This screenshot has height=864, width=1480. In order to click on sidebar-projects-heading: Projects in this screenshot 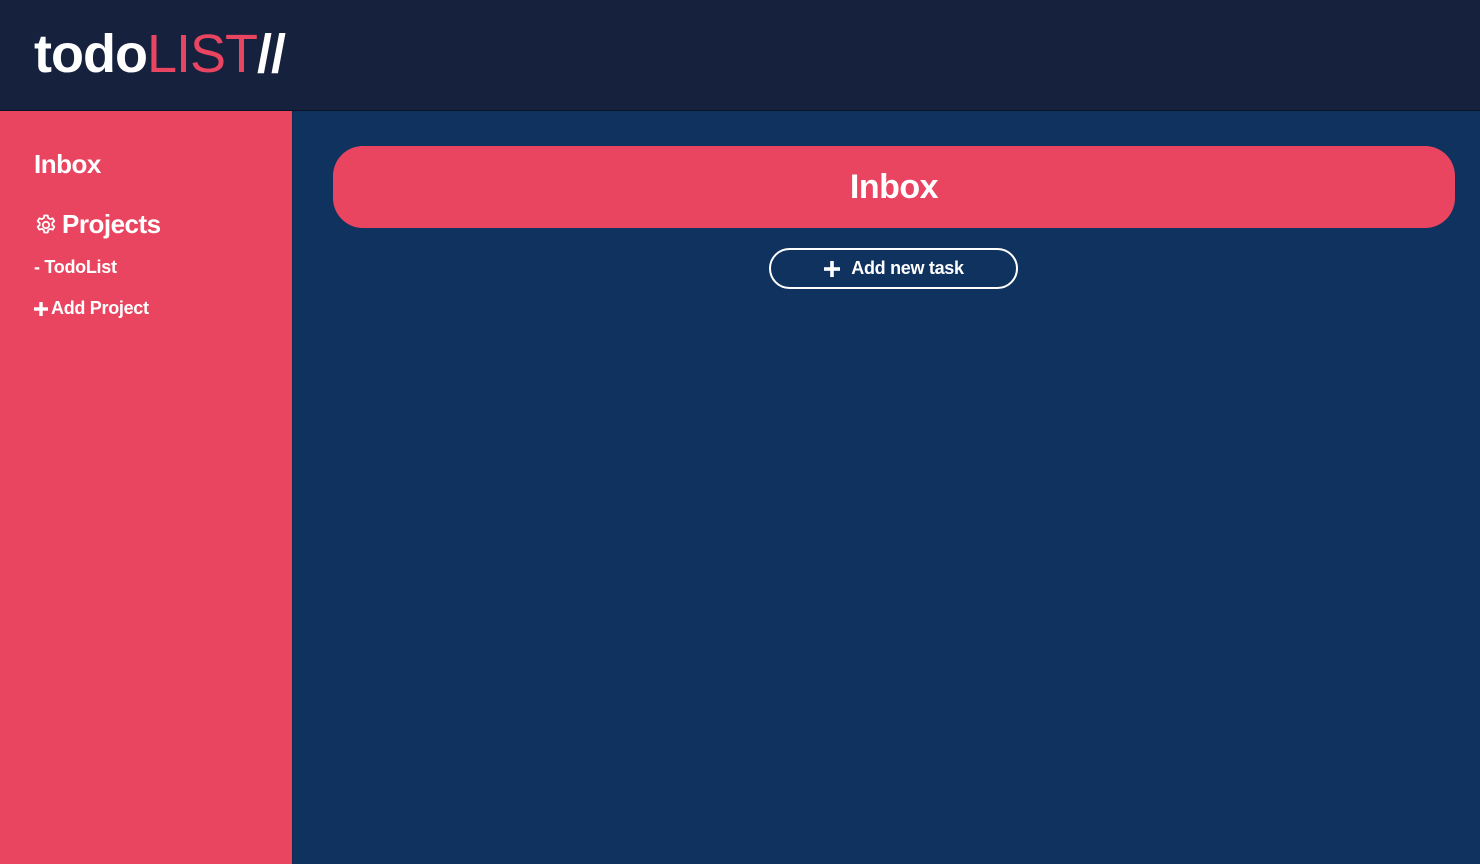, I will do `click(97, 224)`.